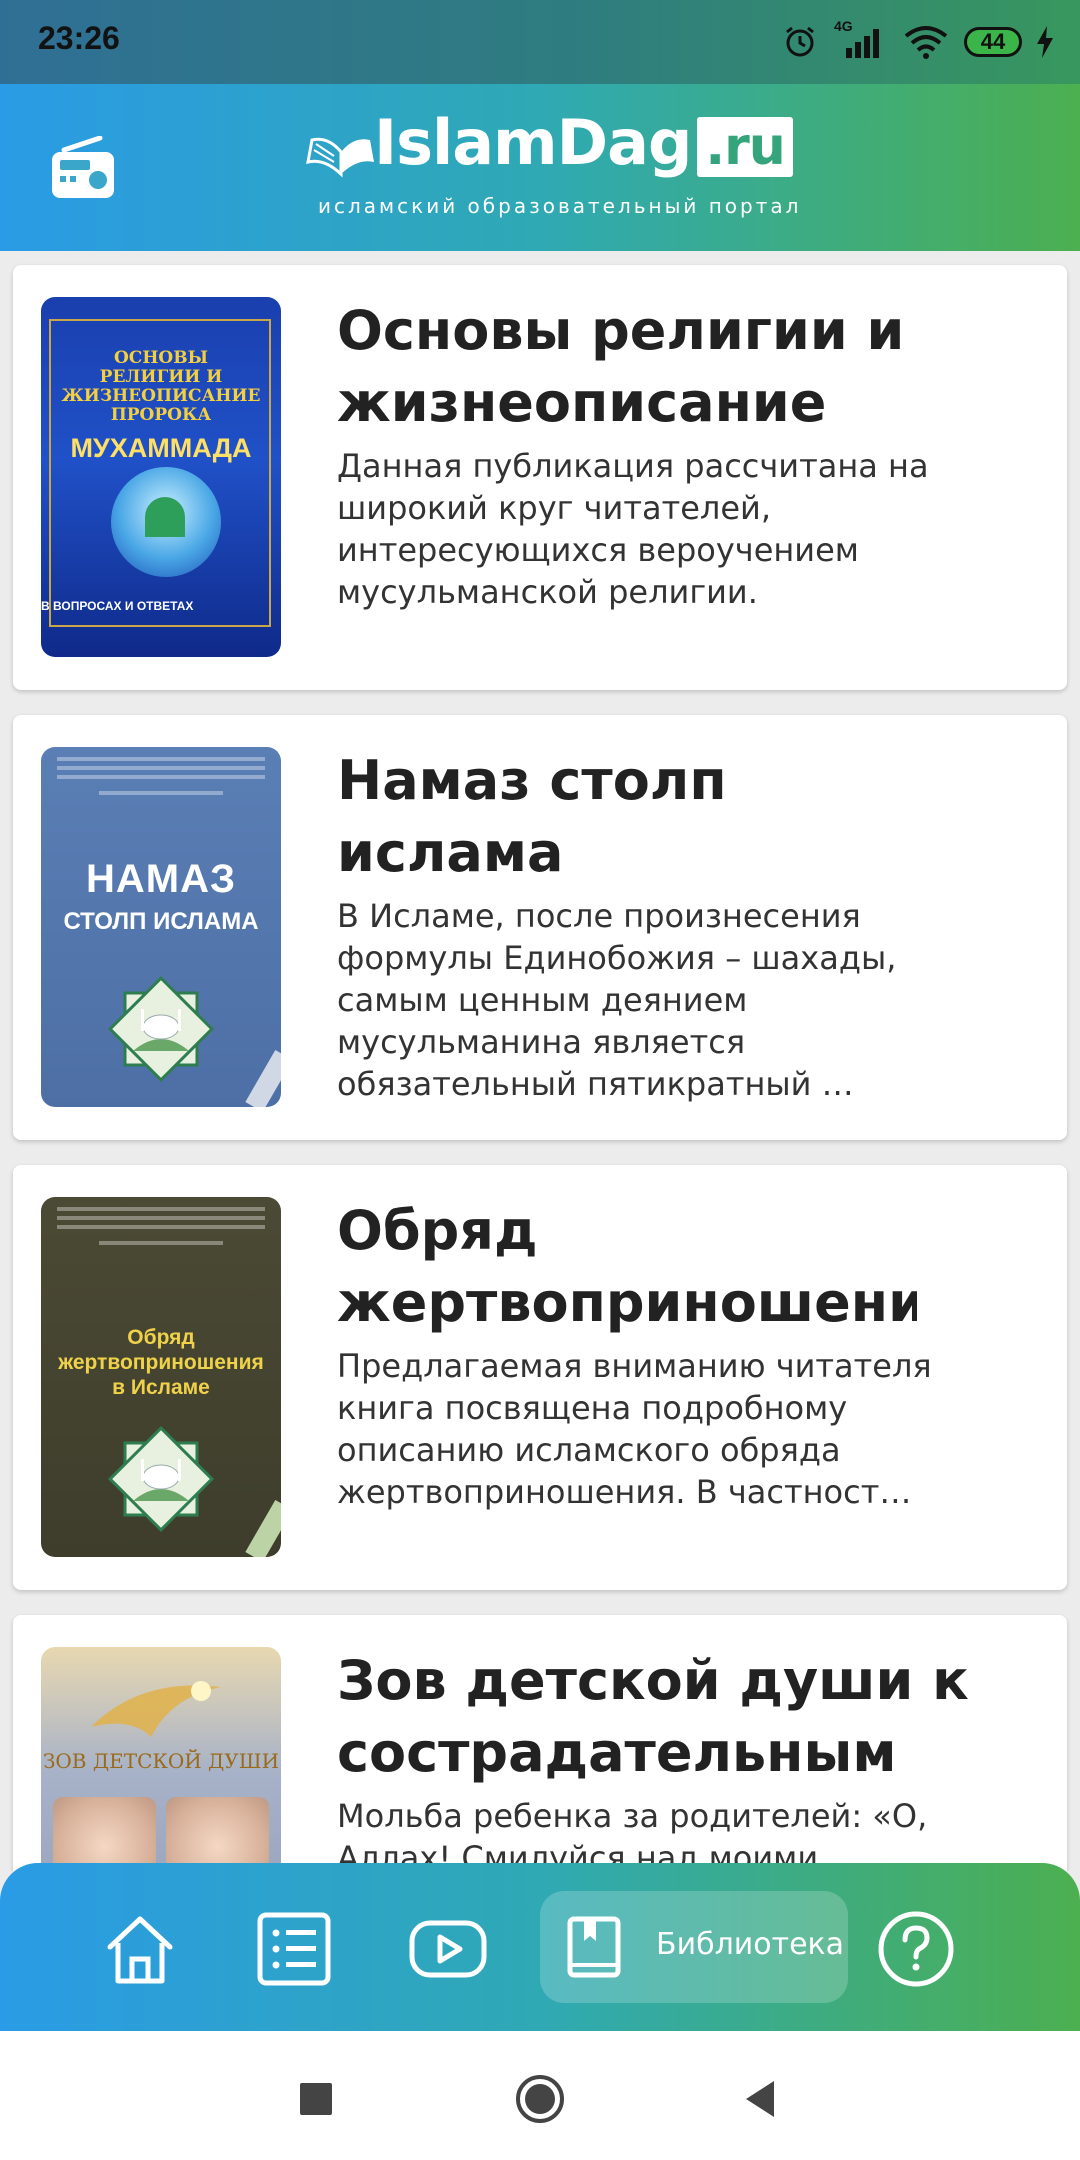 The width and height of the screenshot is (1080, 2160). I want to click on circle-icon, so click(540, 2099).